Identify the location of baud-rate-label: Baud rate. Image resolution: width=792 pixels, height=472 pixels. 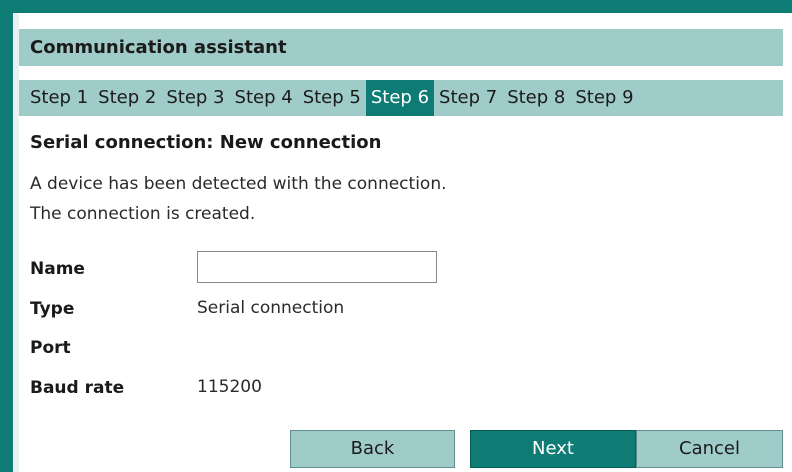
(77, 388).